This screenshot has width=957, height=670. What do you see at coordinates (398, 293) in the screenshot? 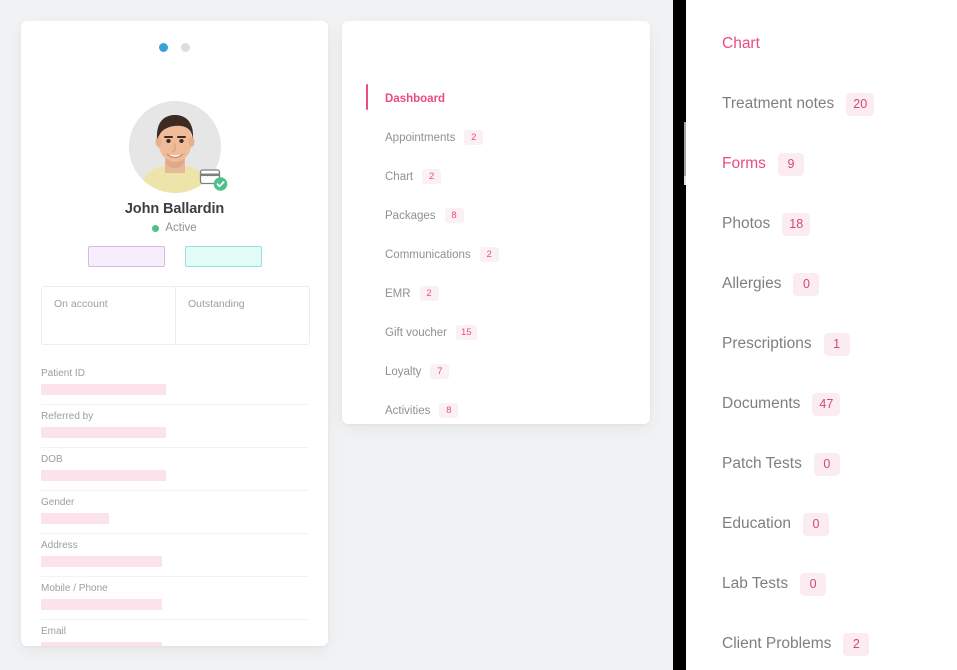
I see `nav-item-label: EMR` at bounding box center [398, 293].